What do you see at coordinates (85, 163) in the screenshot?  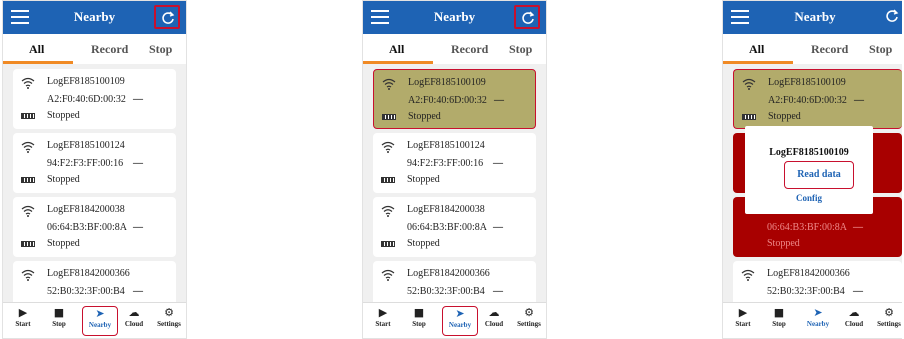 I see `device-mac: 94:F2:F3:FF:00:16` at bounding box center [85, 163].